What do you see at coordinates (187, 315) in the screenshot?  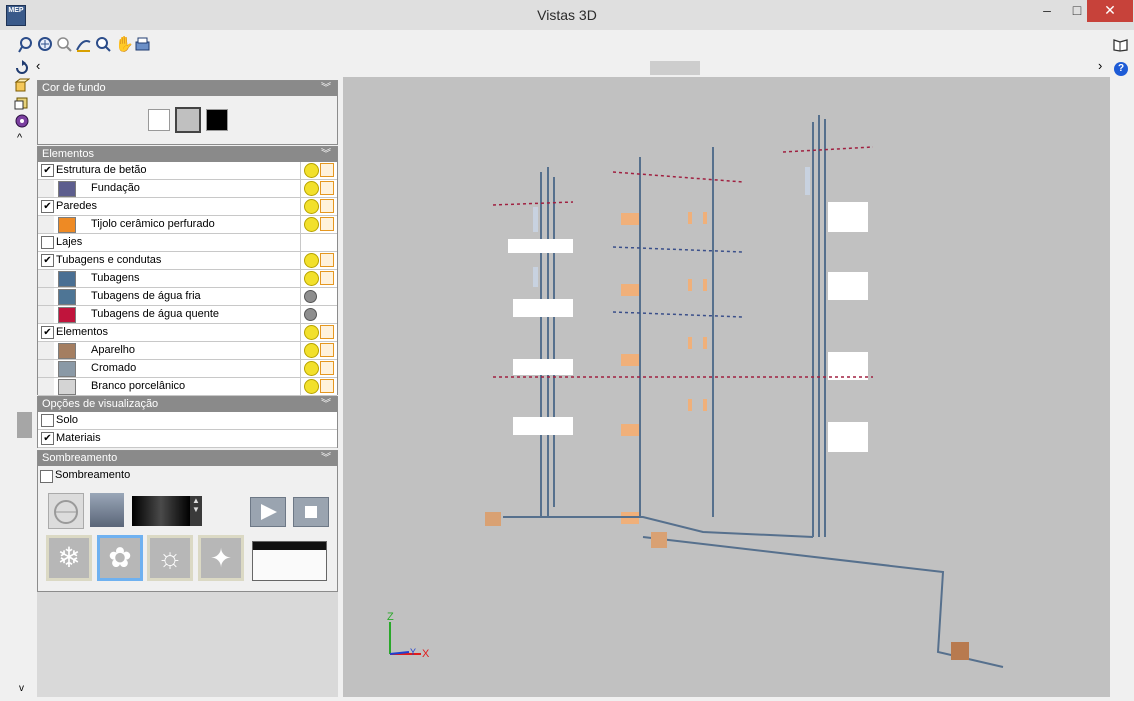 I see `element-row: Tubagens de água quente` at bounding box center [187, 315].